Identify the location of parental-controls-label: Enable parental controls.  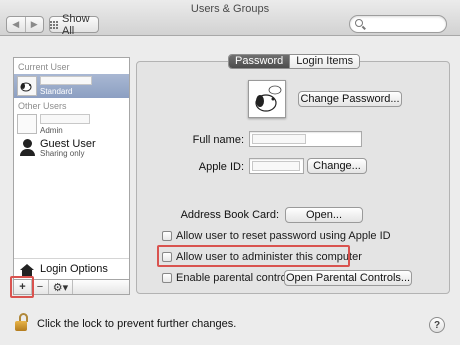
(235, 278).